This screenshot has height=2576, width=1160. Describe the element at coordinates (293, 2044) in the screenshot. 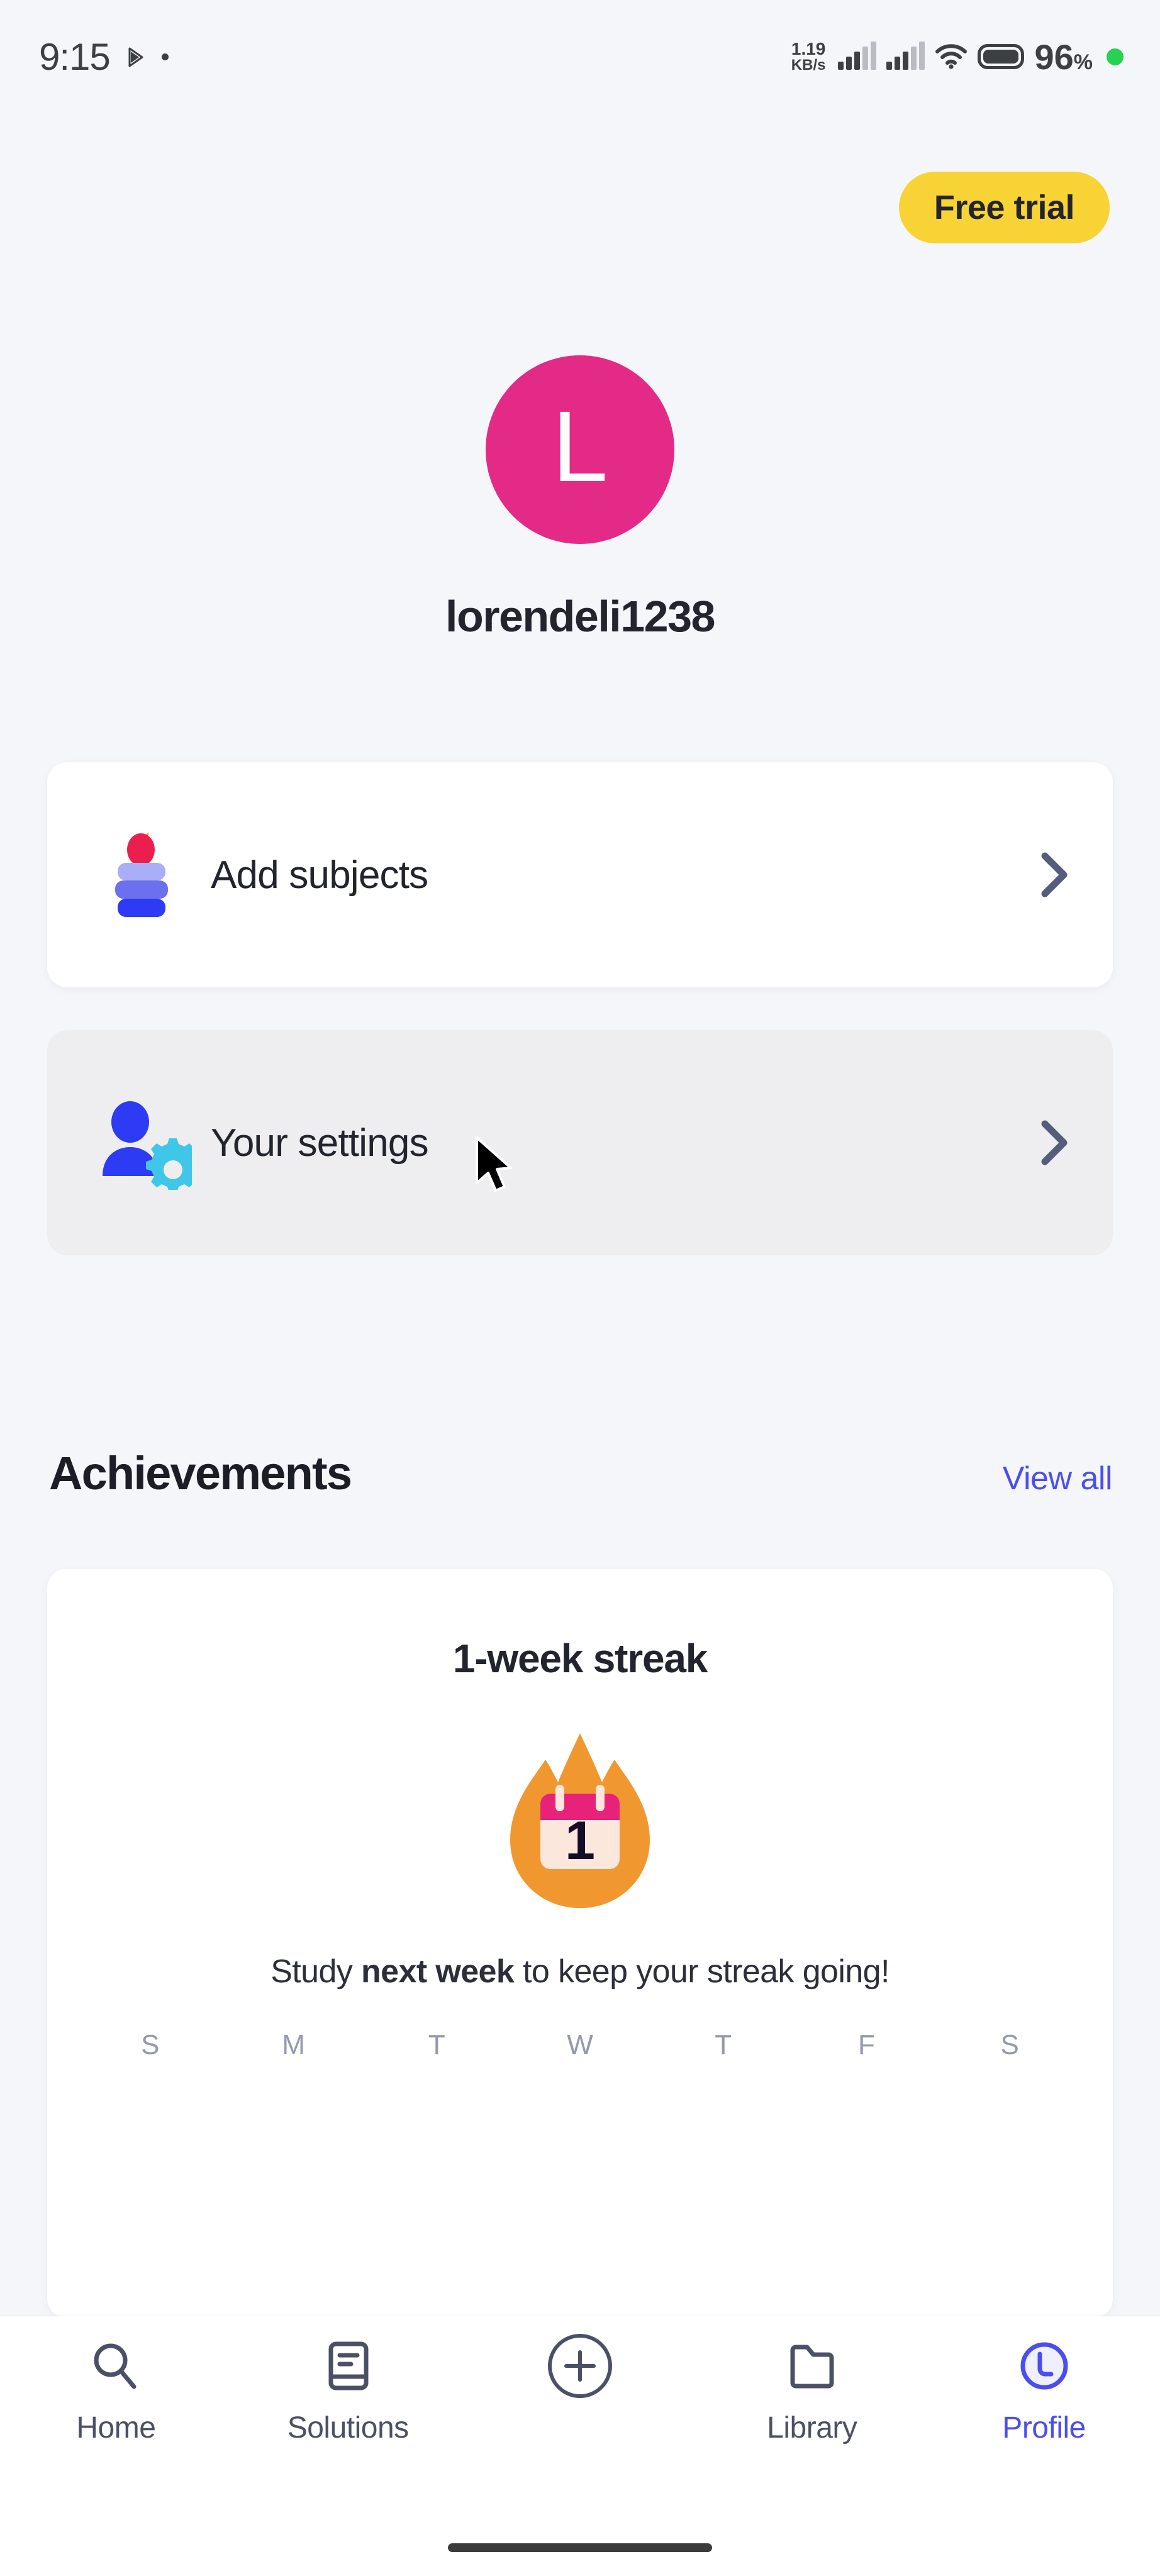

I see `weekday-mon: M` at that location.